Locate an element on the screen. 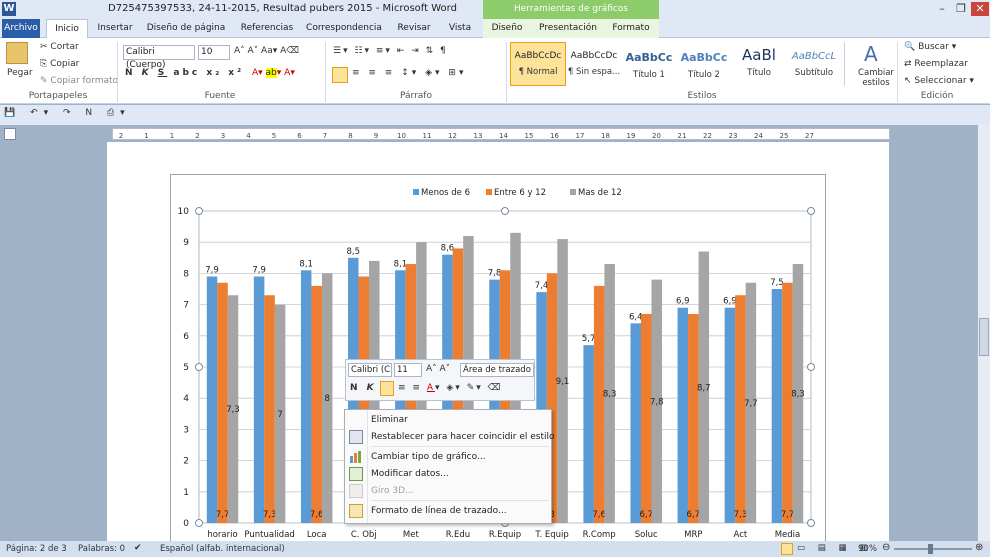 This screenshot has height=557, width=990. y-tick-label: 5 is located at coordinates (186, 368).